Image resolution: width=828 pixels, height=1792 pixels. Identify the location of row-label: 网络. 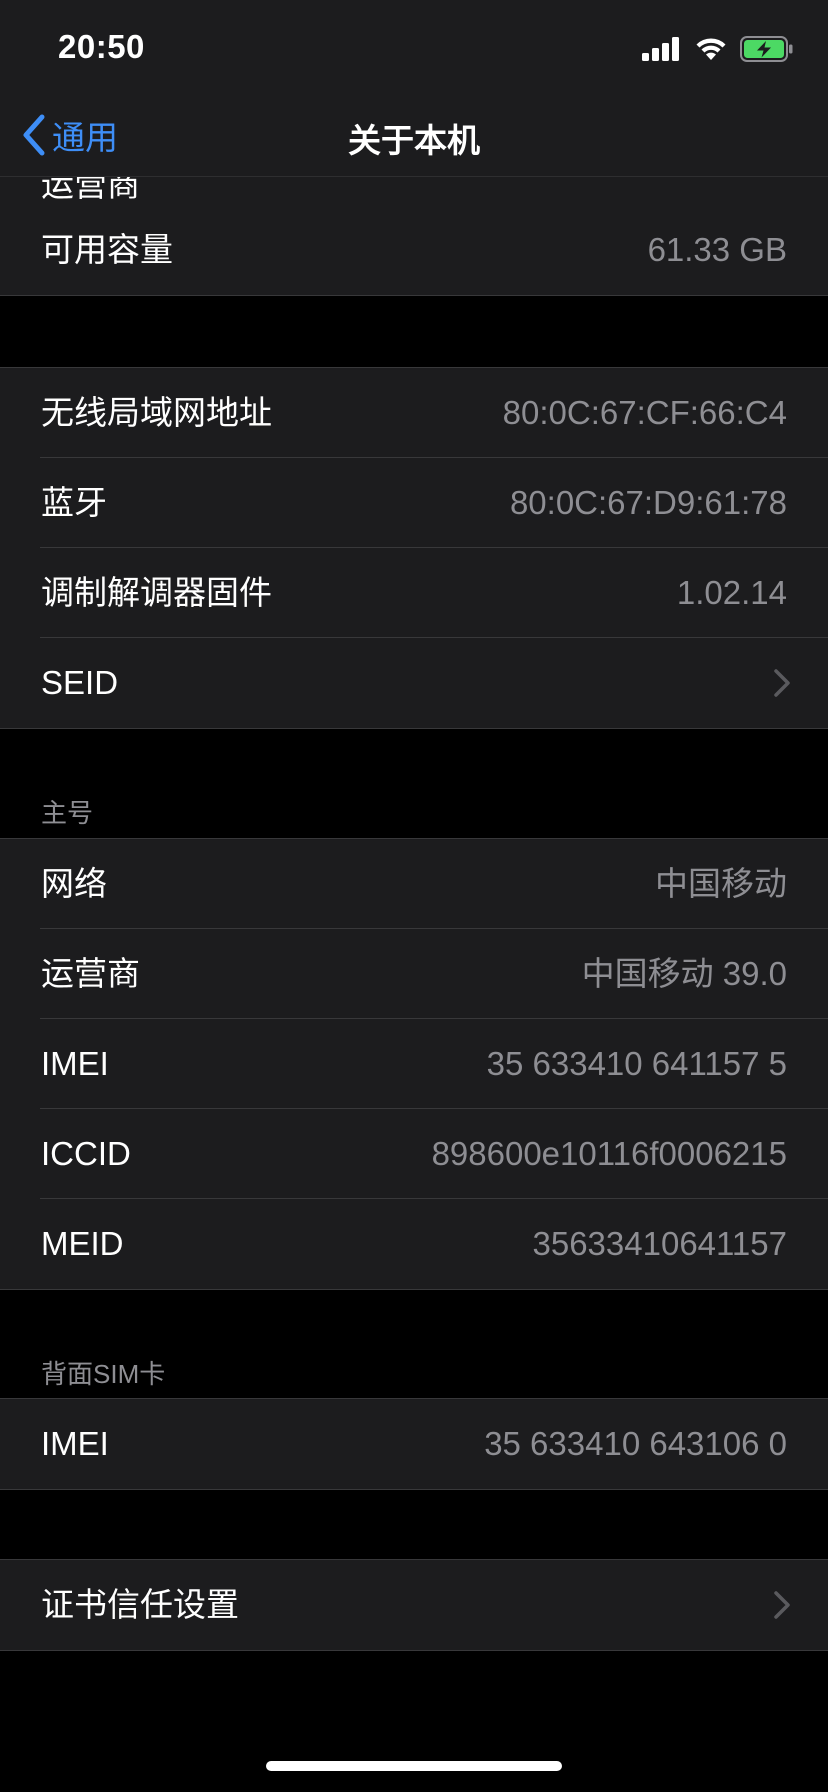
(74, 883).